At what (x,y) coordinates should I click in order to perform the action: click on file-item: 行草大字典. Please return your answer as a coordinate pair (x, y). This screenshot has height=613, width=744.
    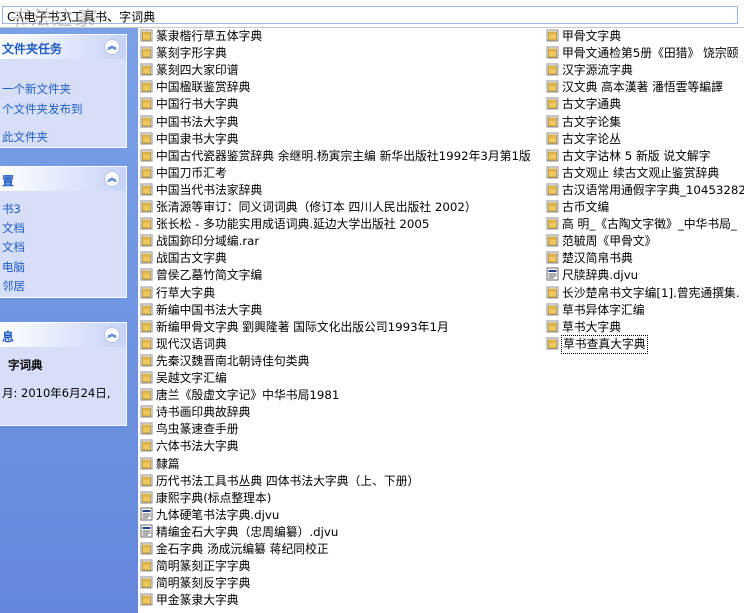
    Looking at the image, I should click on (177, 293).